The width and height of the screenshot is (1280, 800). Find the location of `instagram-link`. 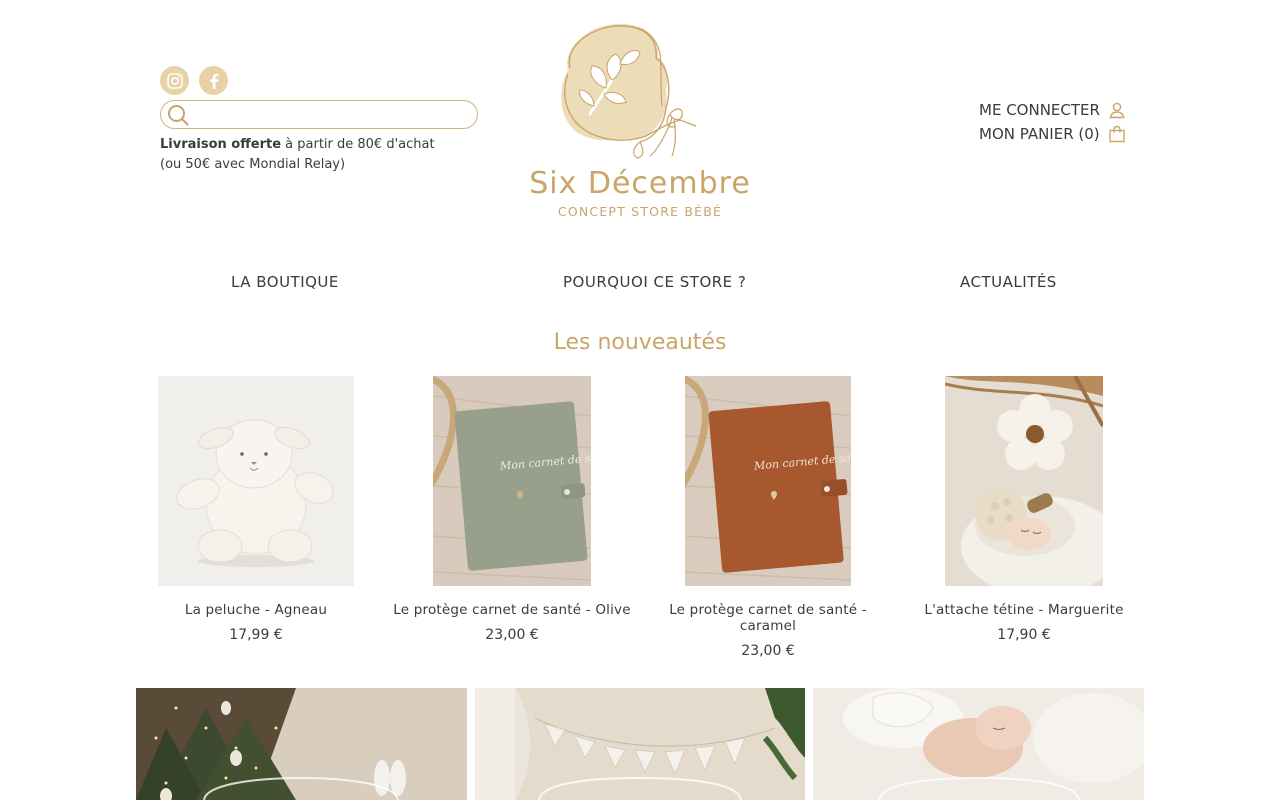

instagram-link is located at coordinates (174, 80).